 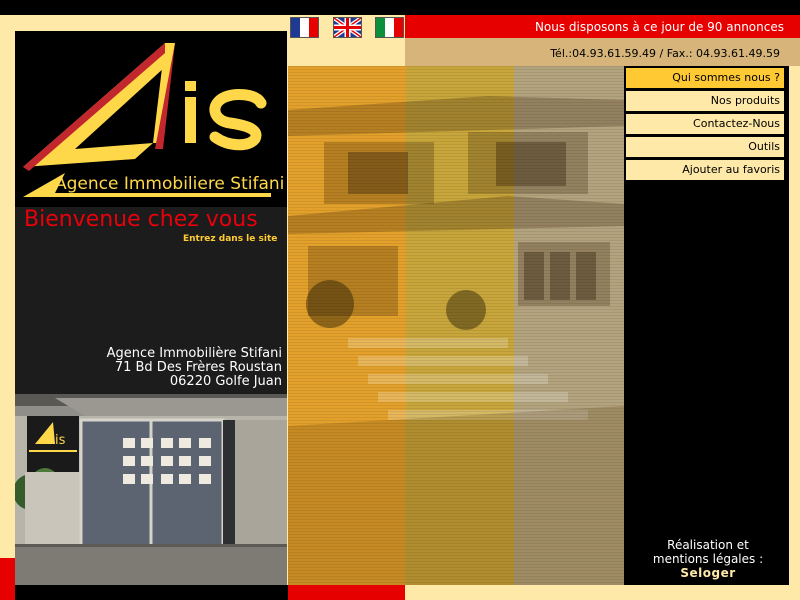 What do you see at coordinates (400, 7) in the screenshot?
I see `top-border` at bounding box center [400, 7].